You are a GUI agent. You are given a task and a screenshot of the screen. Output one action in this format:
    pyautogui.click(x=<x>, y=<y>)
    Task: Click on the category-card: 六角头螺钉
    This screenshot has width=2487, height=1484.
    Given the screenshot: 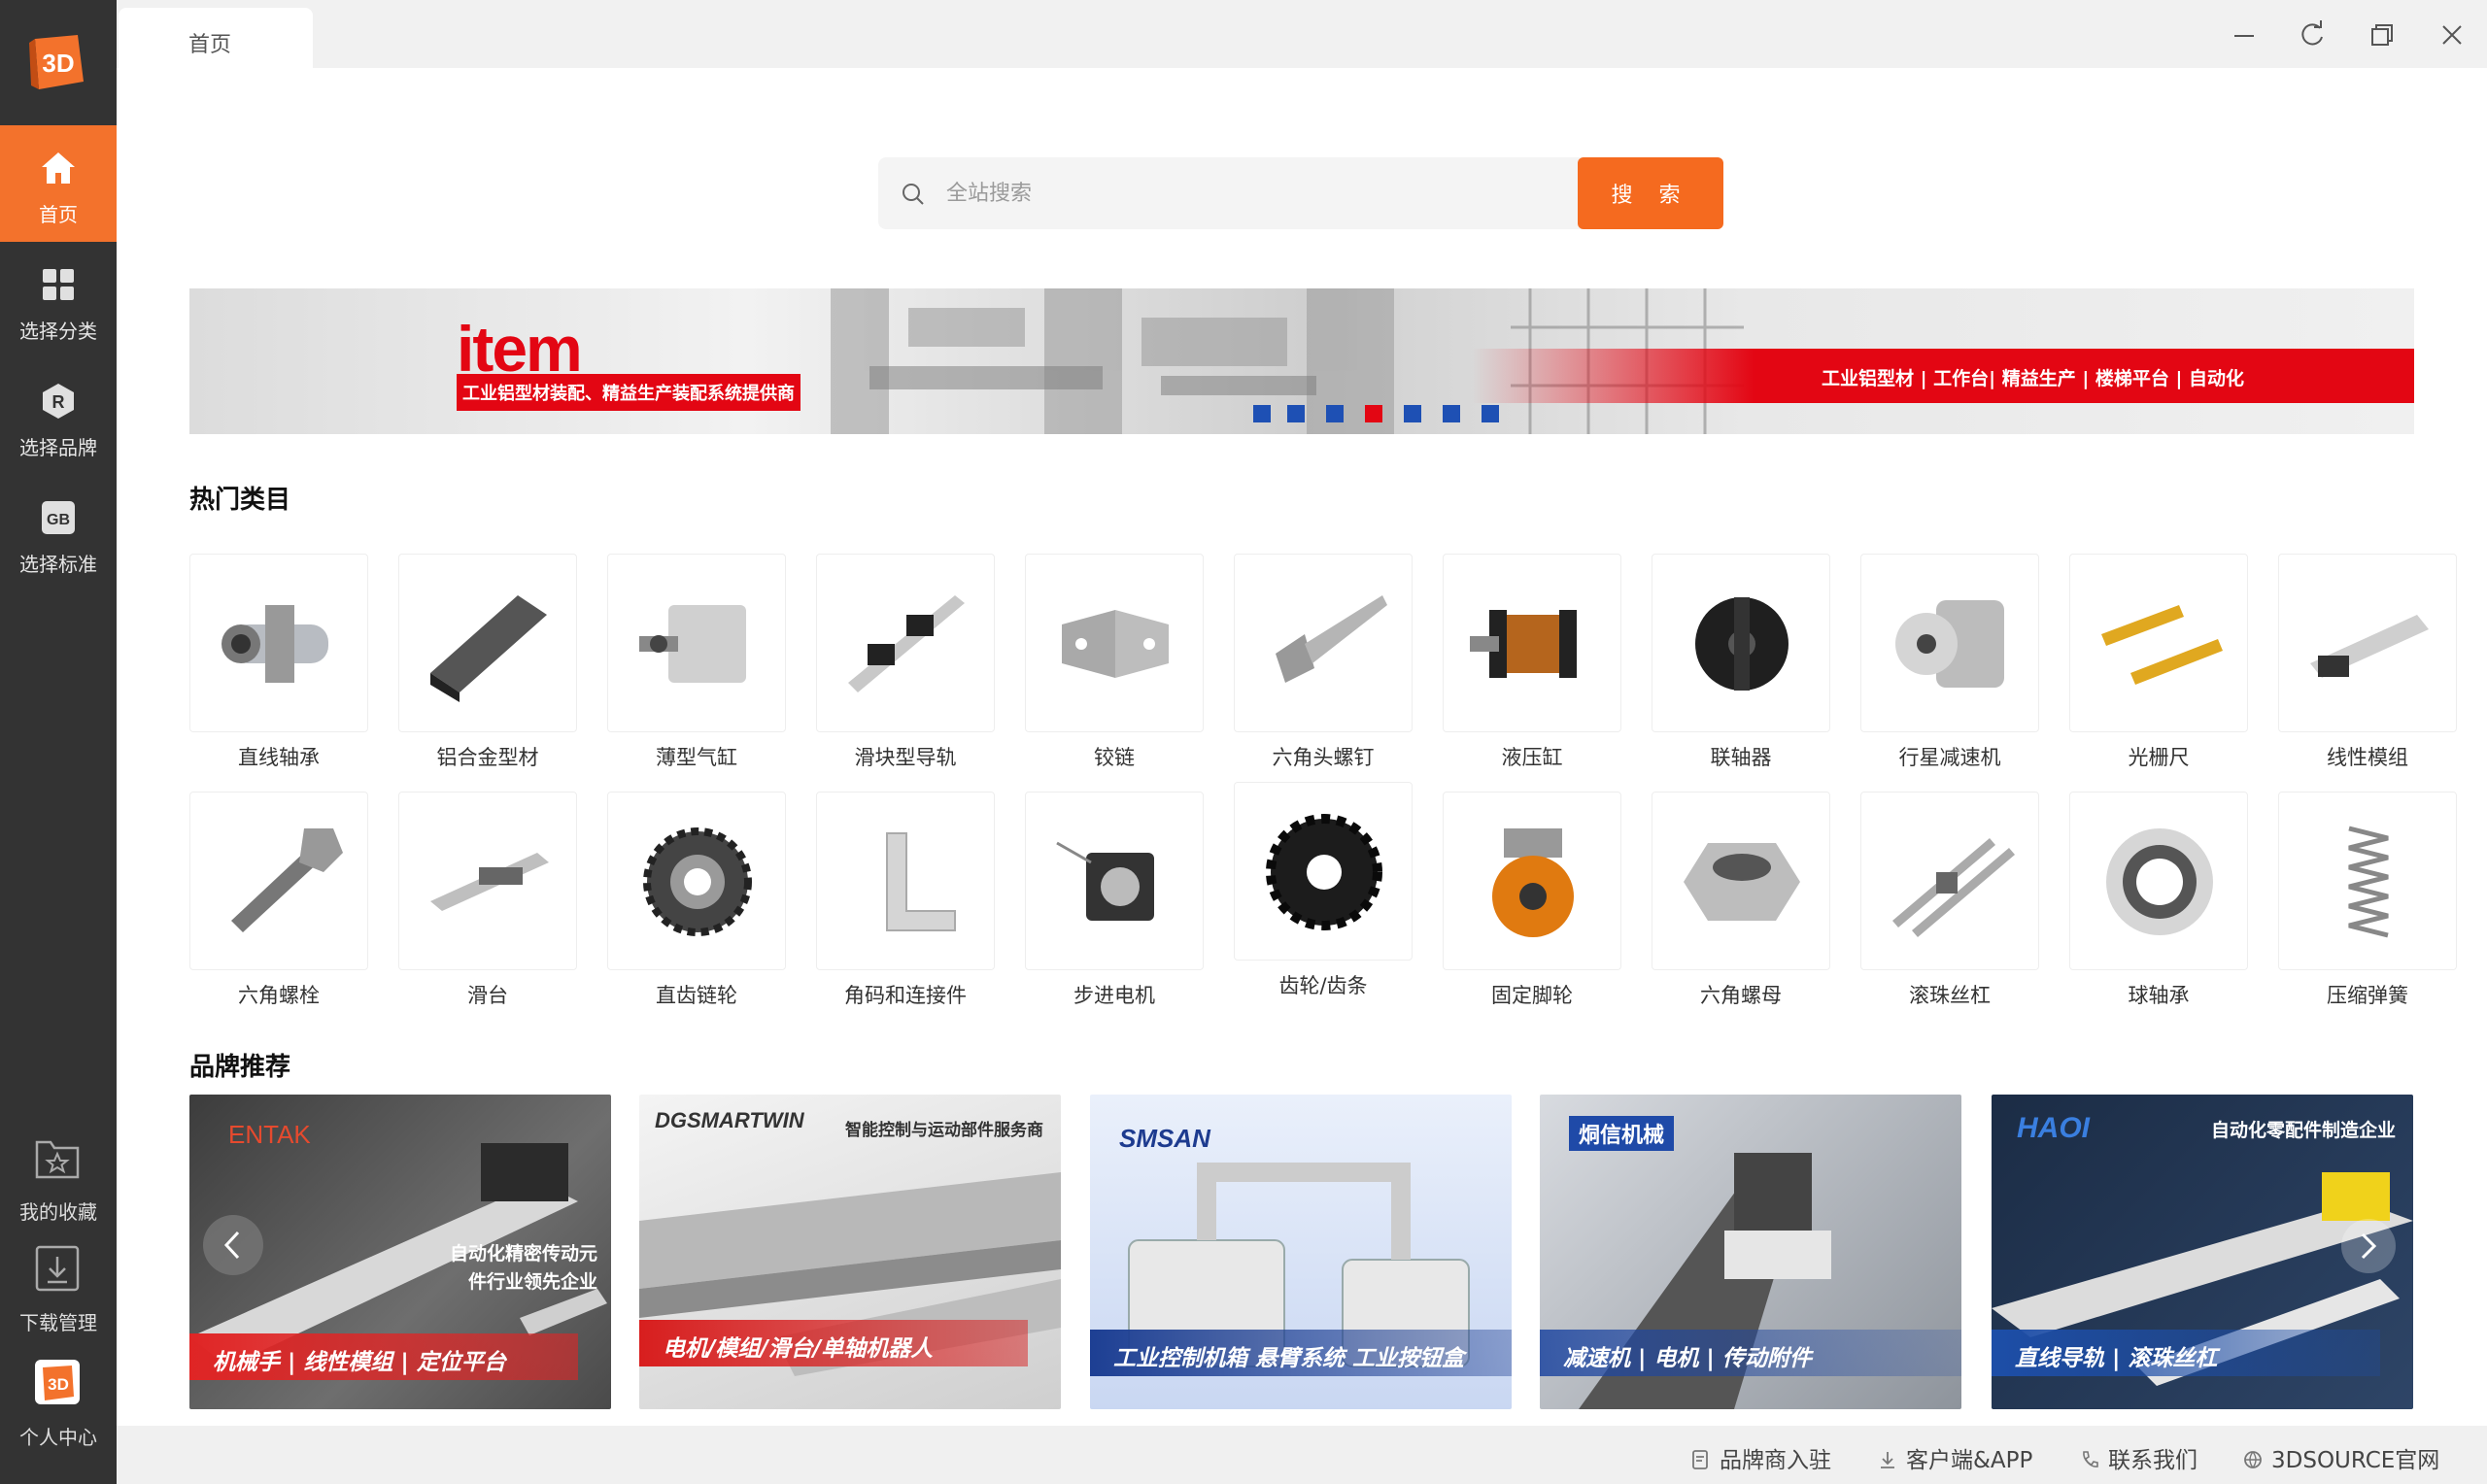 What is the action you would take?
    pyautogui.click(x=1323, y=662)
    